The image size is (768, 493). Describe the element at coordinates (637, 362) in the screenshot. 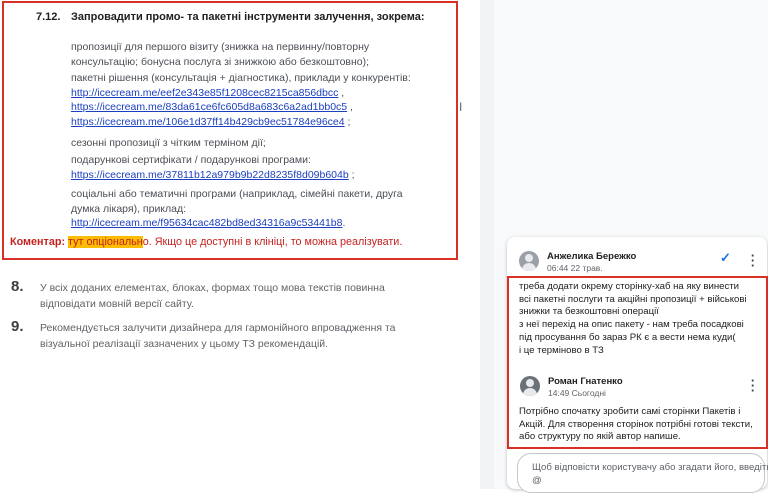

I see `annotation-box-comments` at that location.